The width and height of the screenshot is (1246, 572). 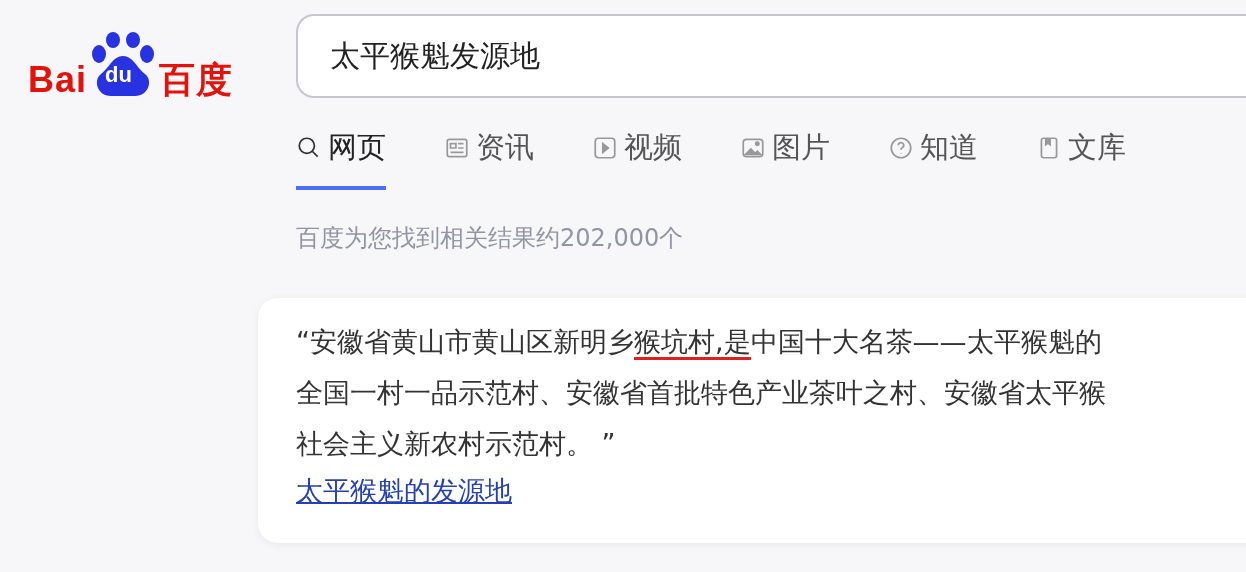 I want to click on answer-text: 全国一村一品示范村、安徽省首批特色产业茶叶之村、安徽省太平猴, so click(x=701, y=393).